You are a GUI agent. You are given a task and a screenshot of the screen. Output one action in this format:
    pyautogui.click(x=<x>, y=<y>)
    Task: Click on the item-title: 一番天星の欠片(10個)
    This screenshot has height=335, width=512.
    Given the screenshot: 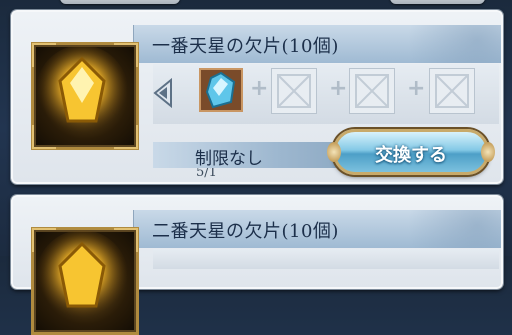 What is the action you would take?
    pyautogui.click(x=245, y=46)
    